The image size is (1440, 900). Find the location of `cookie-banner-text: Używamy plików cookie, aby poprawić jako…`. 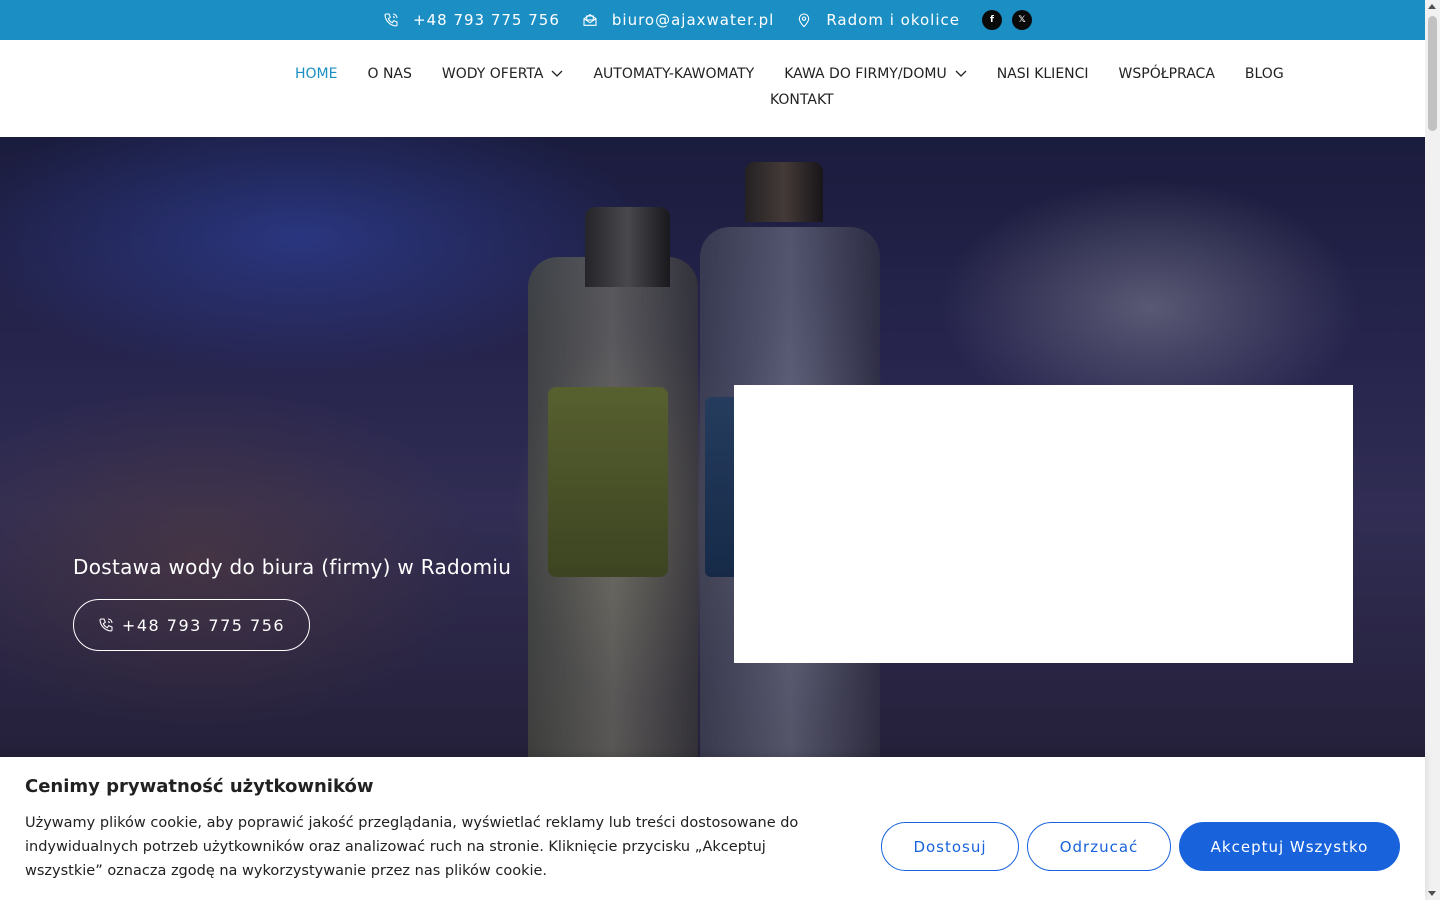

cookie-banner-text: Używamy plików cookie, aby poprawić jako… is located at coordinates (412, 847).